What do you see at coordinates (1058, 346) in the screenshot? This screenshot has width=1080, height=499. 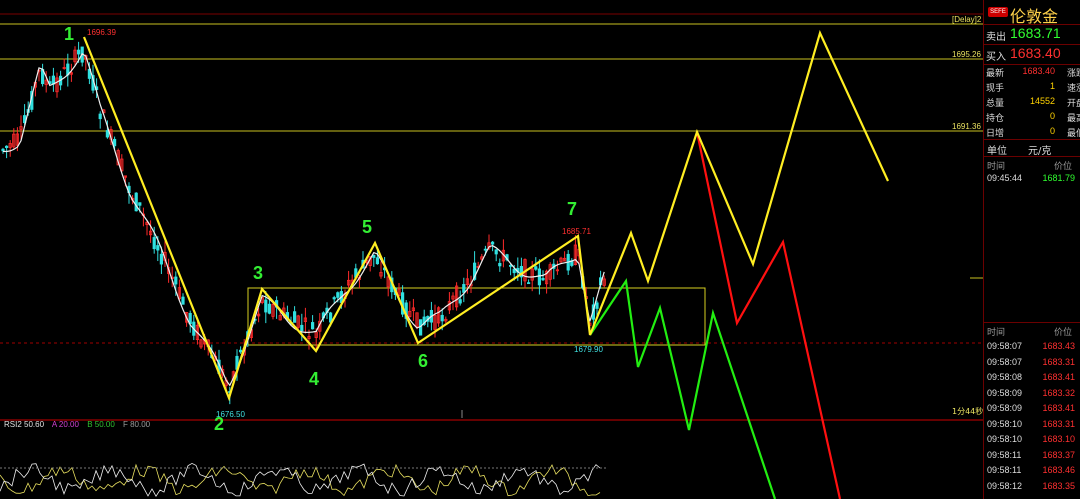 I see `tick-price: 1683.43` at bounding box center [1058, 346].